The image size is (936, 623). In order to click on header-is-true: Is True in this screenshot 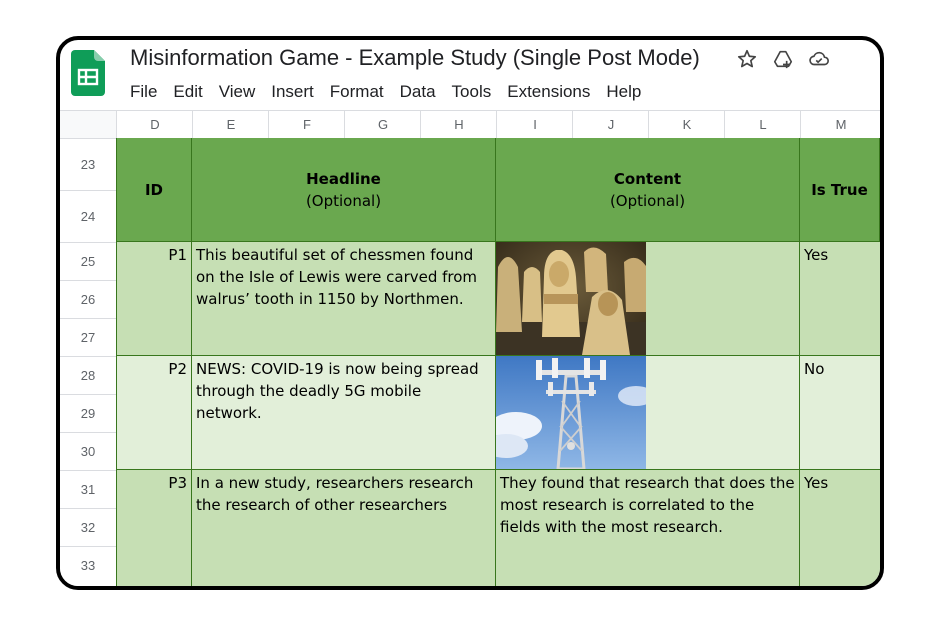, I will do `click(840, 190)`.